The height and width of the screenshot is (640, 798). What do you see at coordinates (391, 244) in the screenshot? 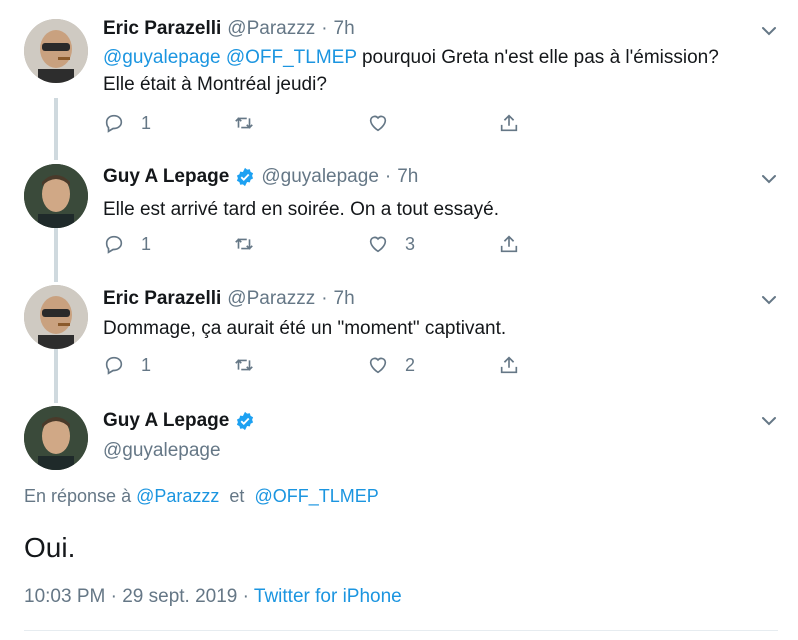
I see `like-button: 3` at bounding box center [391, 244].